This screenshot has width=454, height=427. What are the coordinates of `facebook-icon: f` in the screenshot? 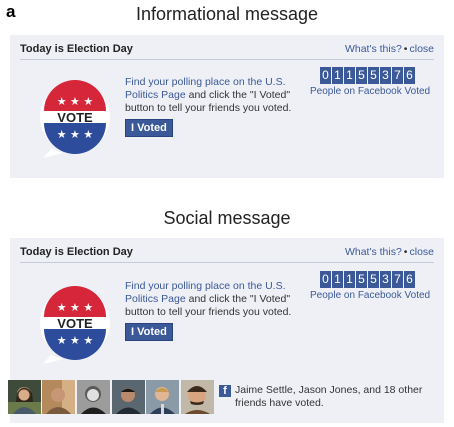 It's located at (225, 391).